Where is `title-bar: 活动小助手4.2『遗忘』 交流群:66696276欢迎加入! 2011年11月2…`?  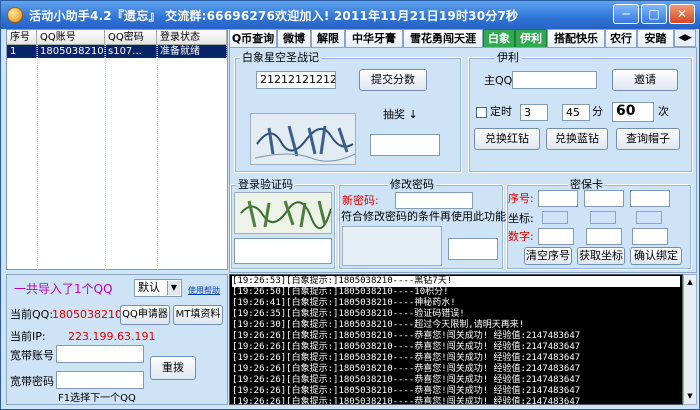
title-bar: 活动小助手4.2『遗忘』 交流群:66696276欢迎加入! 2011年11月2… is located at coordinates (350, 15).